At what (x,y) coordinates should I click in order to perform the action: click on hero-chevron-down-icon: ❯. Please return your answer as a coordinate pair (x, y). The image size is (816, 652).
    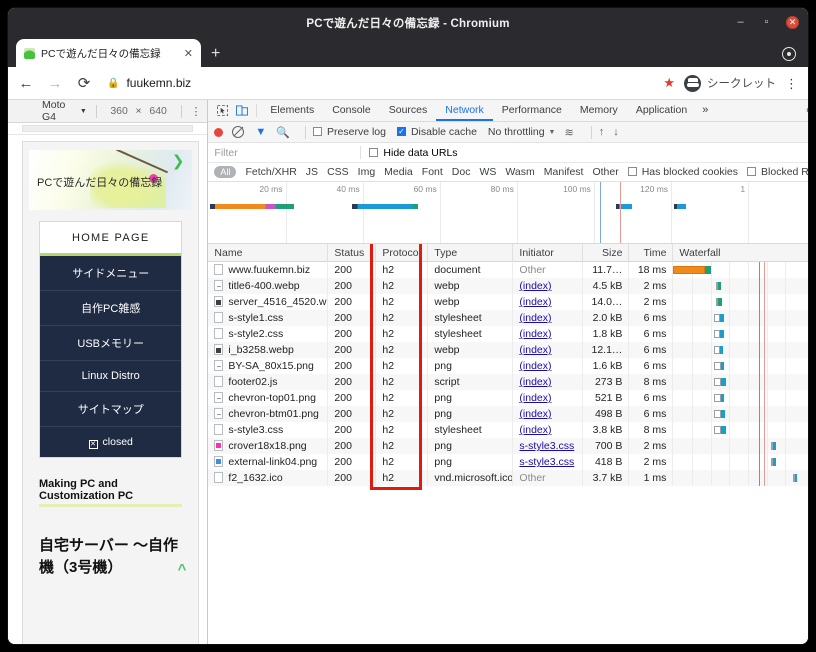
    Looking at the image, I should click on (178, 161).